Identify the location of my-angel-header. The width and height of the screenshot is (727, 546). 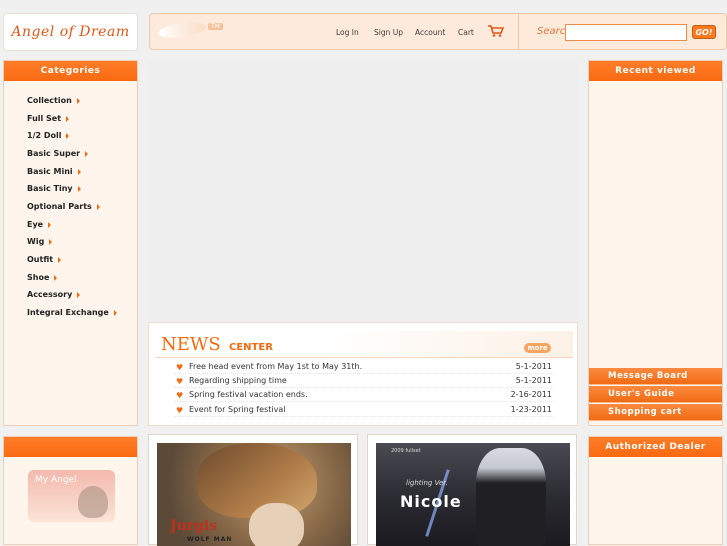
(70, 447).